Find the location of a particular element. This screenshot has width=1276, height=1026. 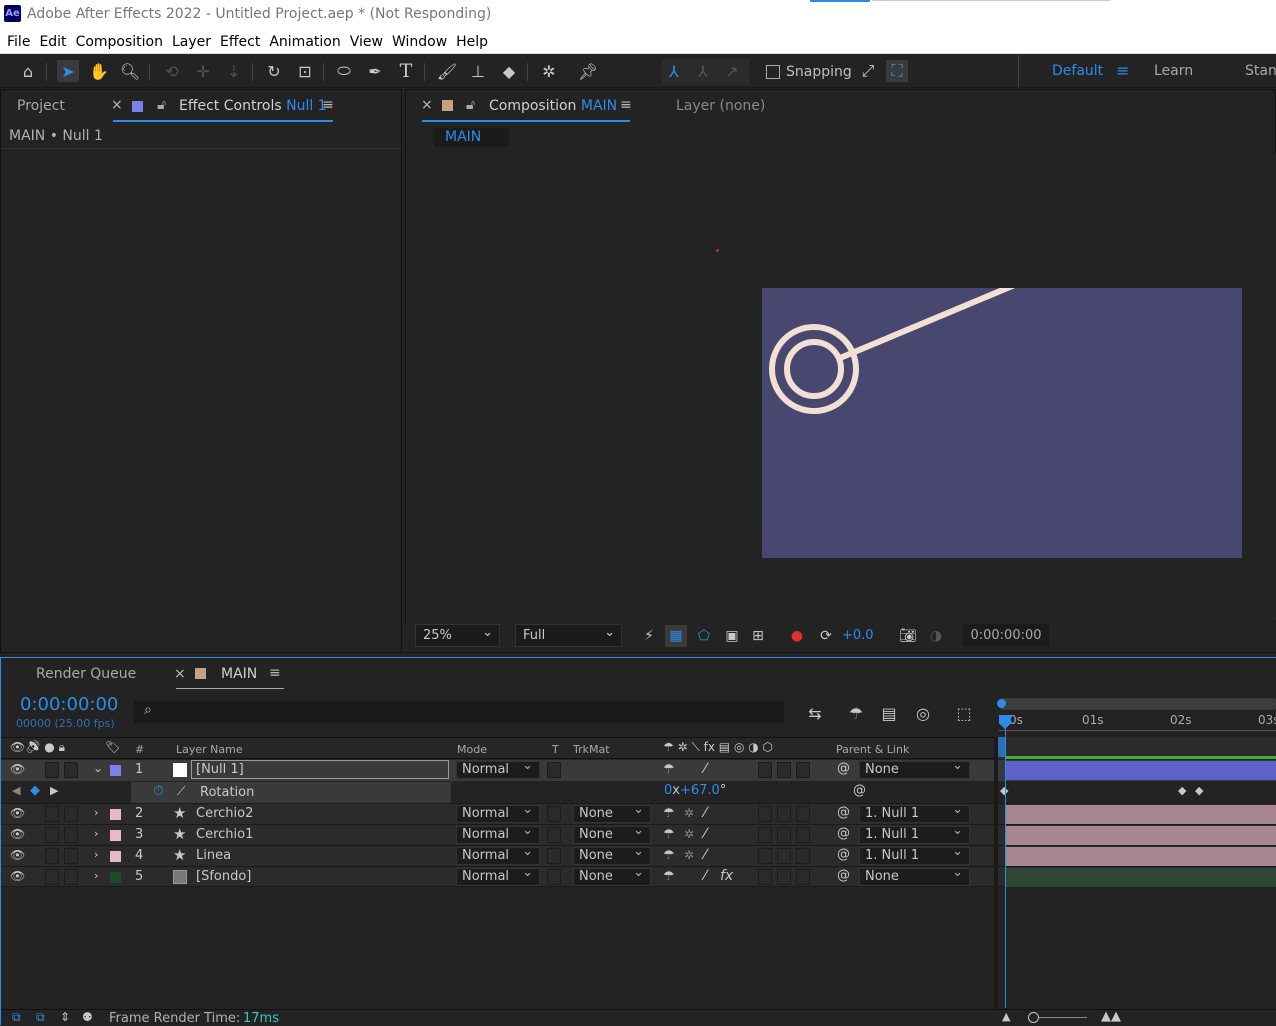

layer-name: Cerchio2 is located at coordinates (224, 813).